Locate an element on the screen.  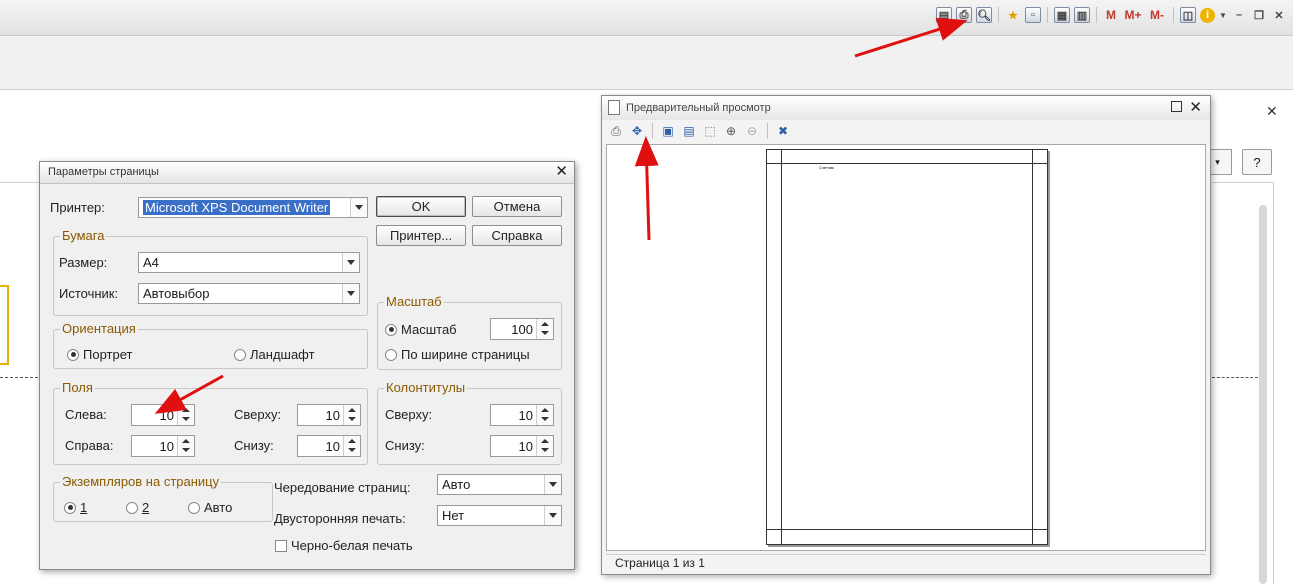
arrow-to-left-margin is located at coordinates (189, 394).